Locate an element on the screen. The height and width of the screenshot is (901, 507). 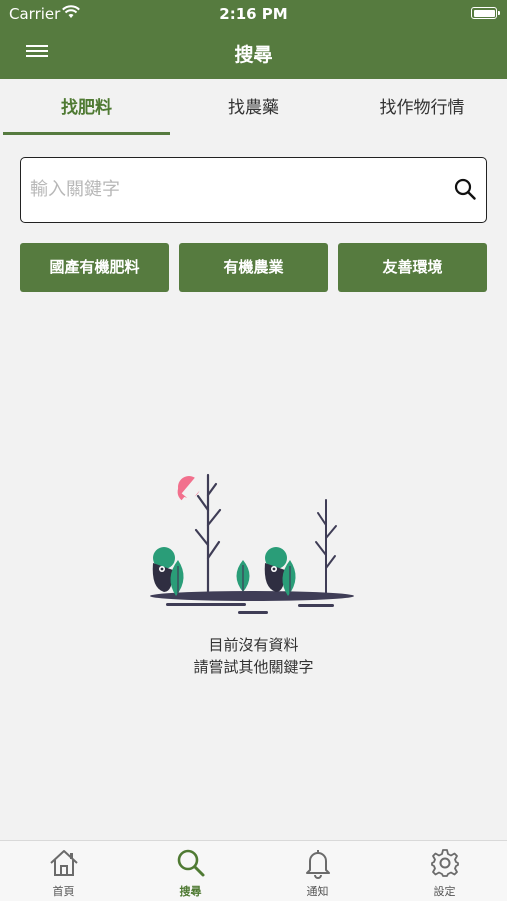
search-input is located at coordinates (230, 189).